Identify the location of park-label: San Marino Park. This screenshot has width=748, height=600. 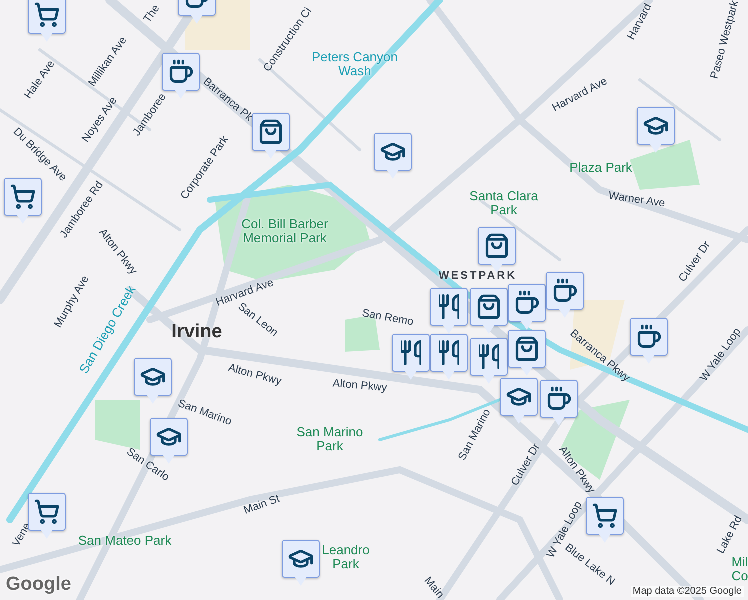
(330, 440).